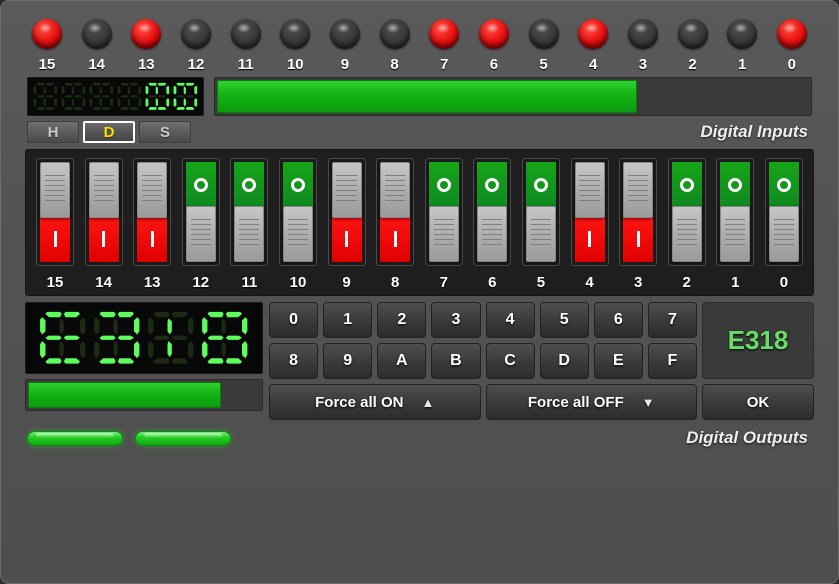  I want to click on switch-label: 13, so click(152, 282).